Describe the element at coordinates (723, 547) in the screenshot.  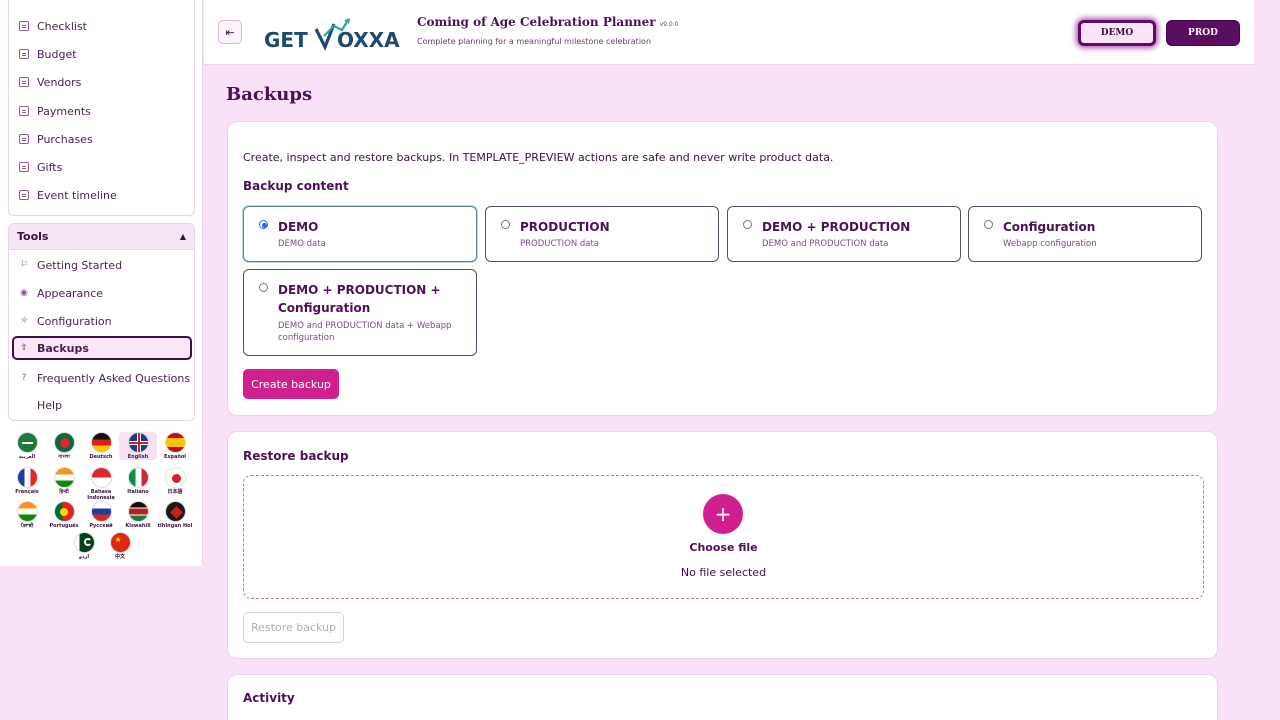
I see `choose-file-label: Choose file` at that location.